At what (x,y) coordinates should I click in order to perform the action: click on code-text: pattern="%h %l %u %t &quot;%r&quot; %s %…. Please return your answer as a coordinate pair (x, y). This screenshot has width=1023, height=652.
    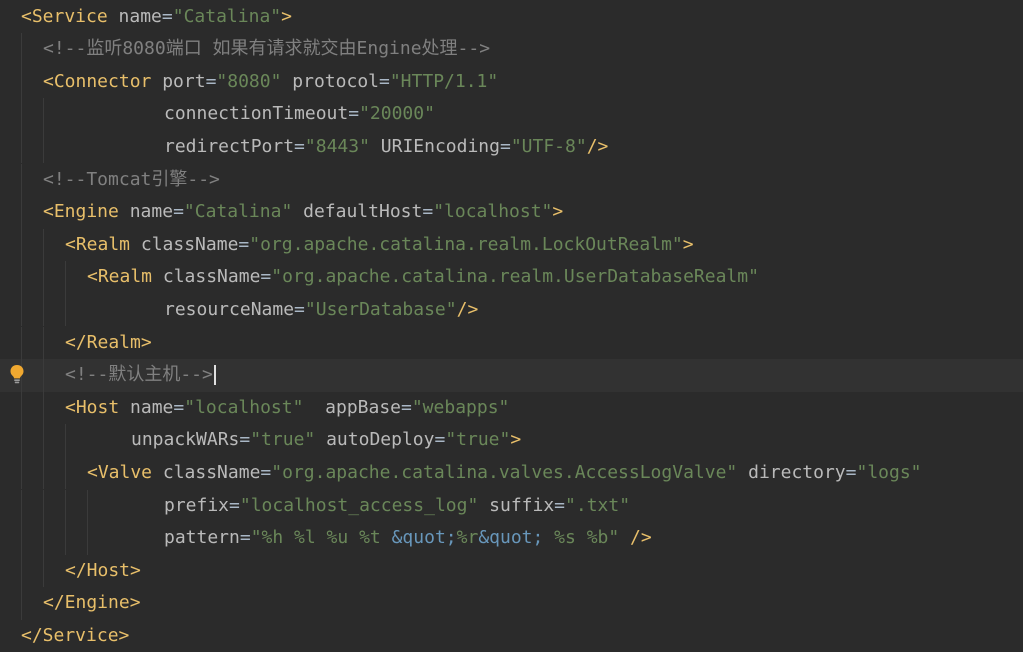
    Looking at the image, I should click on (408, 538).